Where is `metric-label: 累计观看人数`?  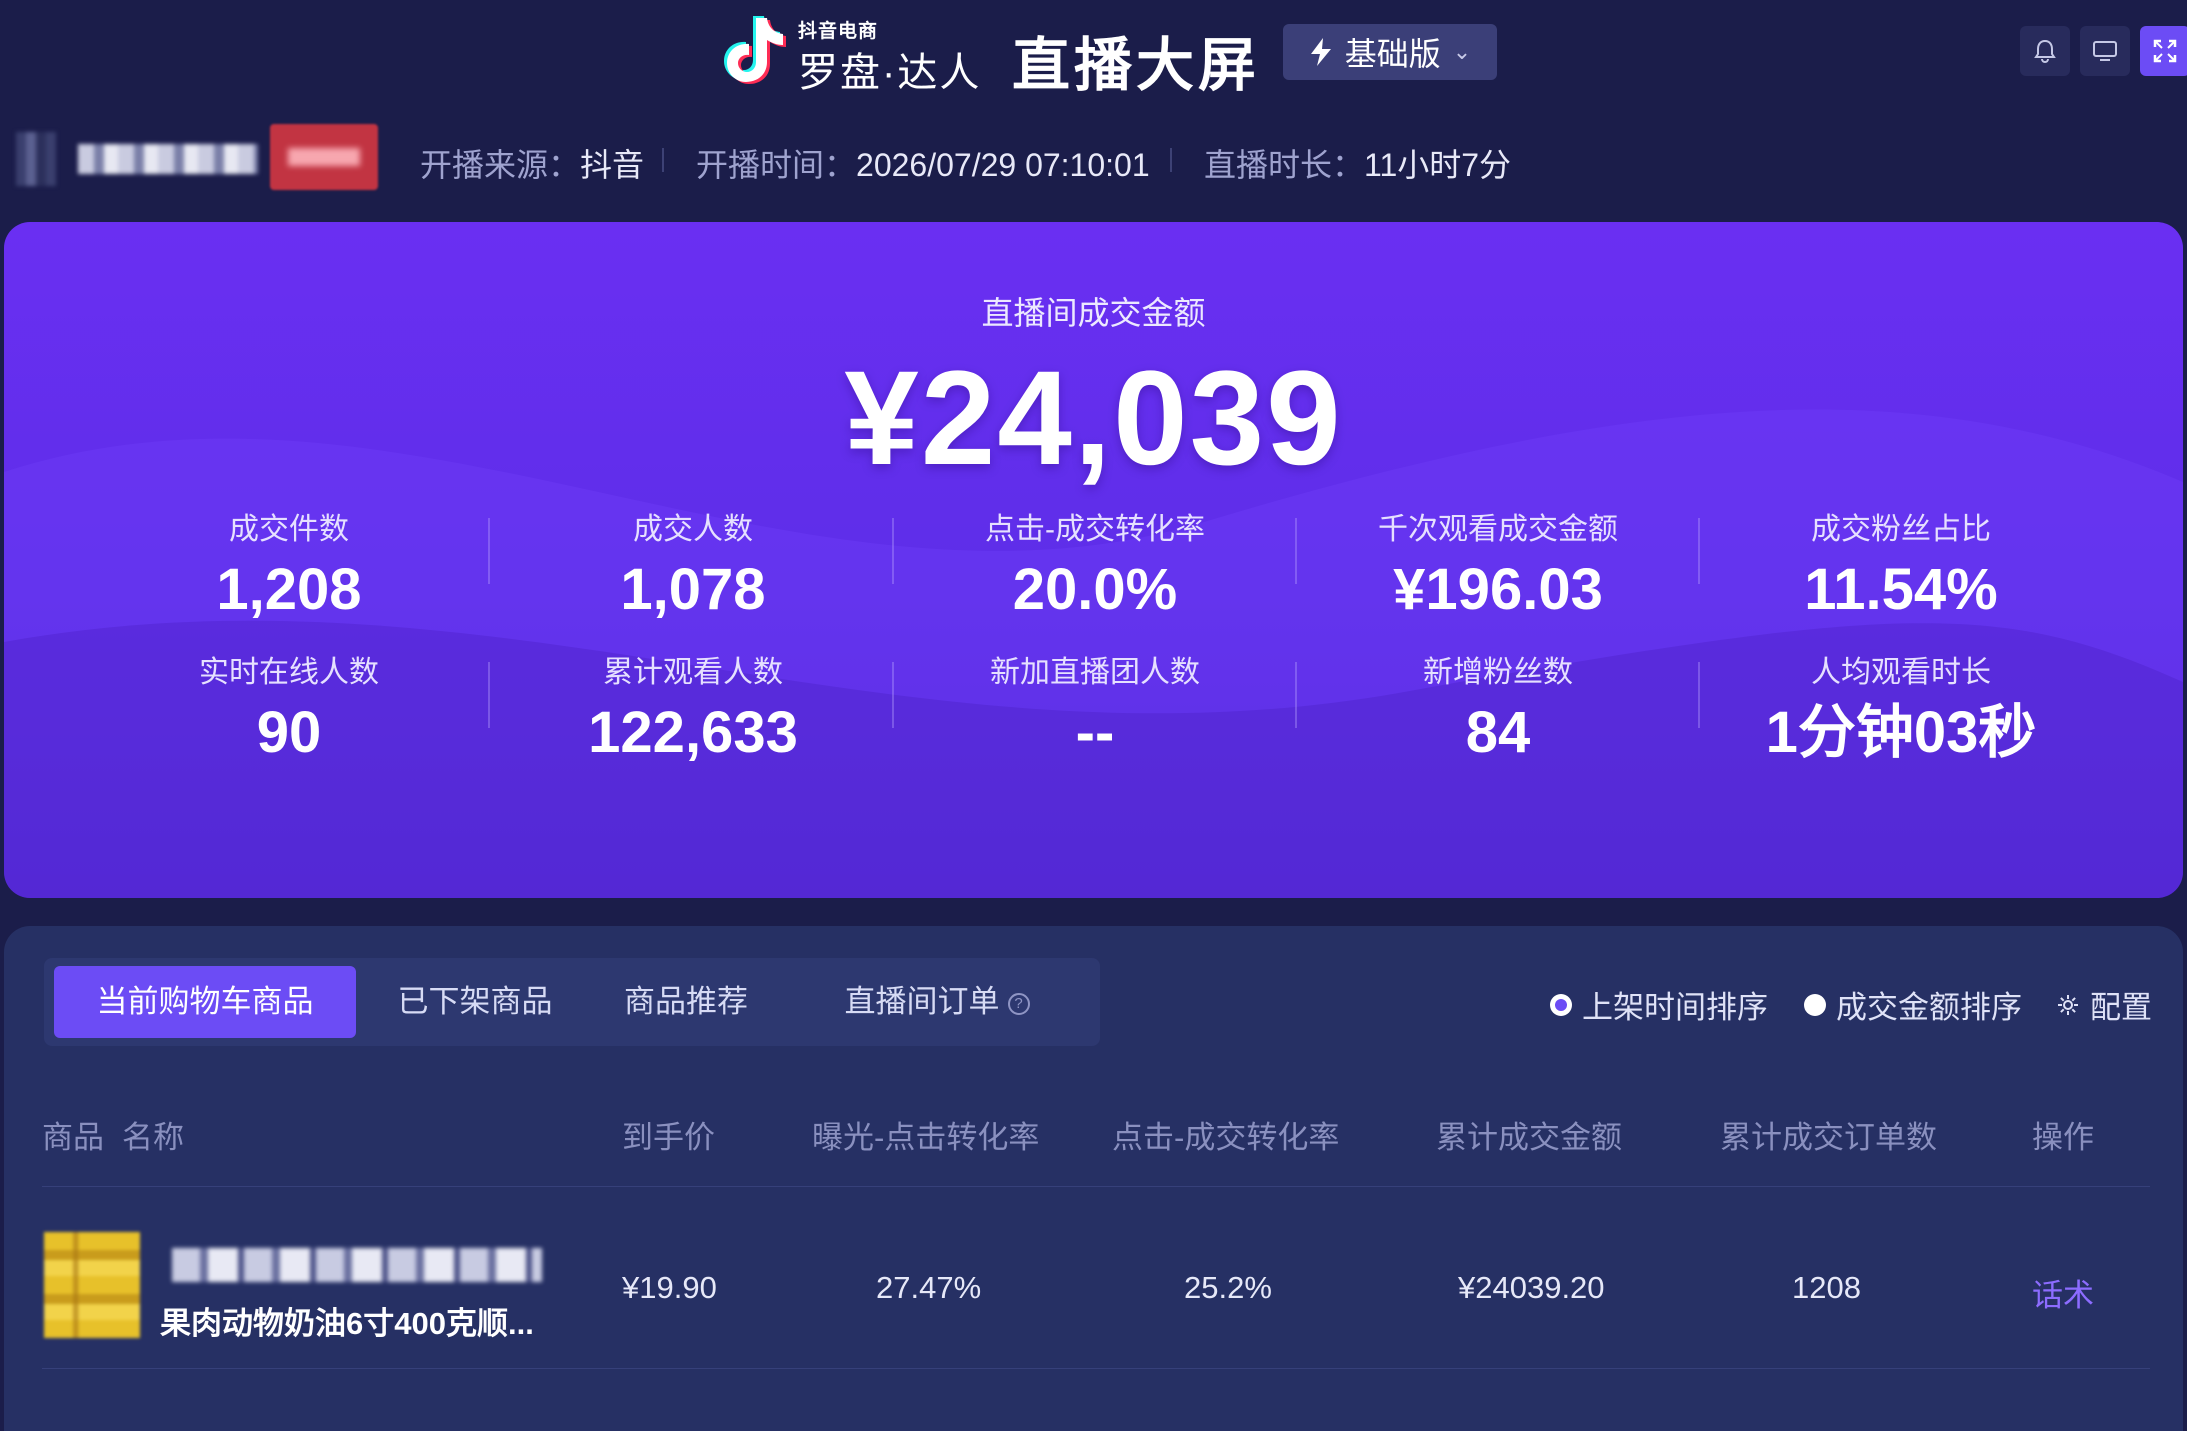
metric-label: 累计观看人数 is located at coordinates (693, 672).